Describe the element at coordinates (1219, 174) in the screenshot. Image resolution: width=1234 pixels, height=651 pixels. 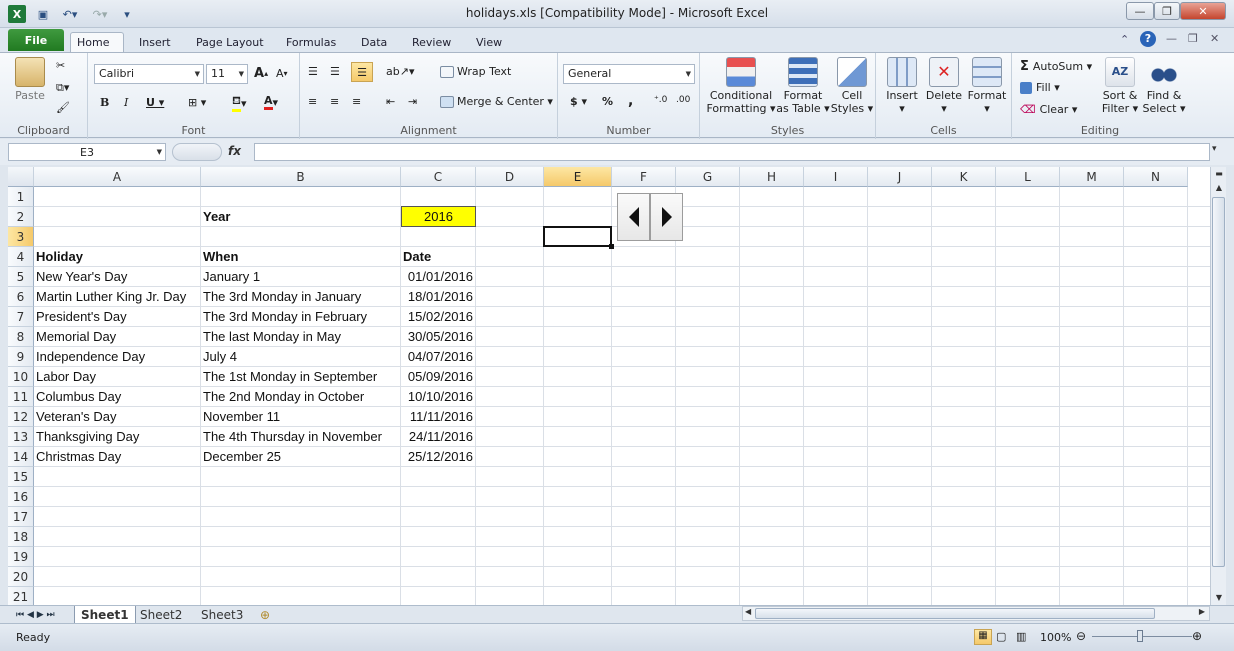
I see `split-icon: ▬` at that location.